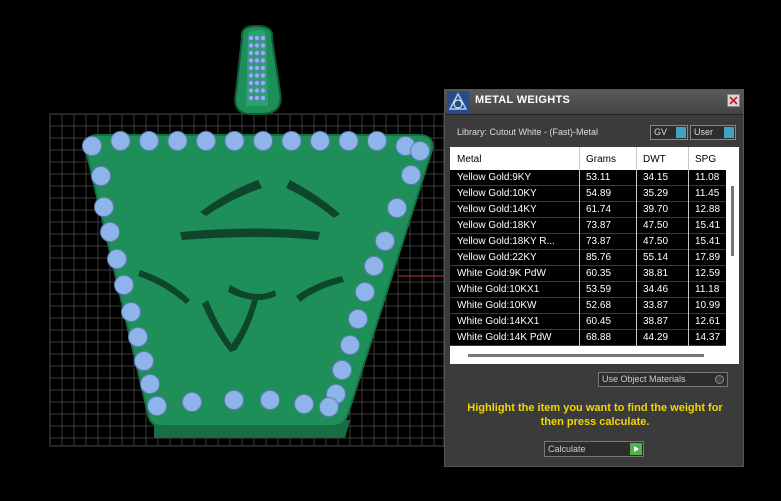 Image resolution: width=781 pixels, height=501 pixels. I want to click on table-row: Yellow Gold:22KY 85.76 55.14 17.89, so click(588, 258).